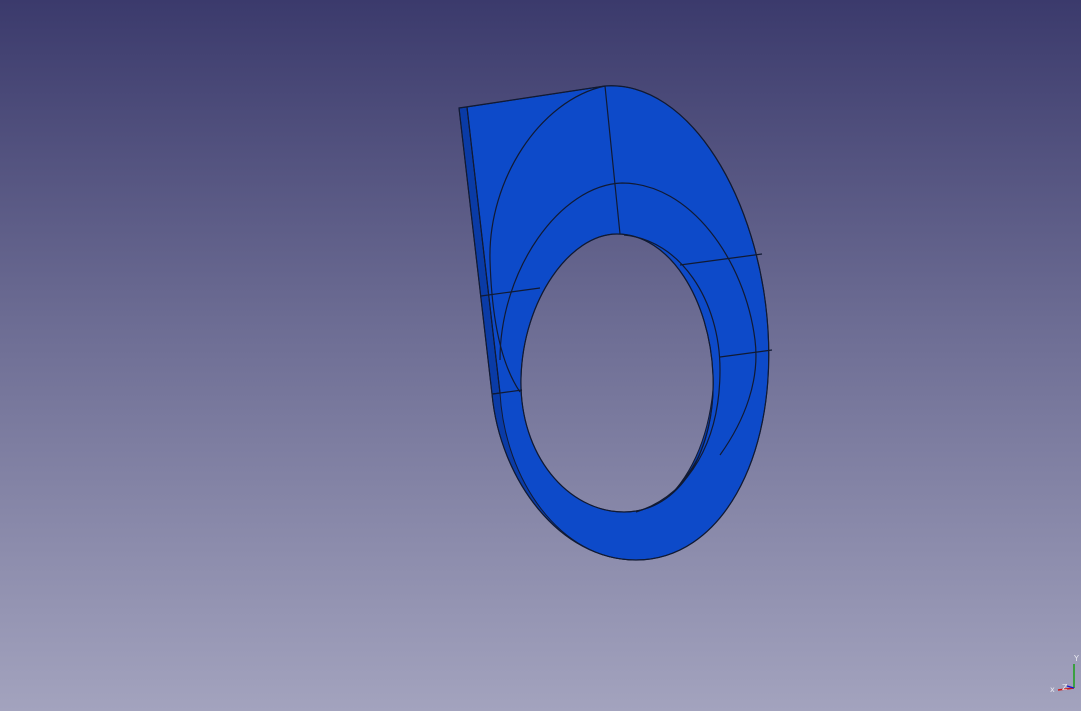 This screenshot has width=1081, height=711. I want to click on axis-cross: Y x Z, so click(1064, 674).